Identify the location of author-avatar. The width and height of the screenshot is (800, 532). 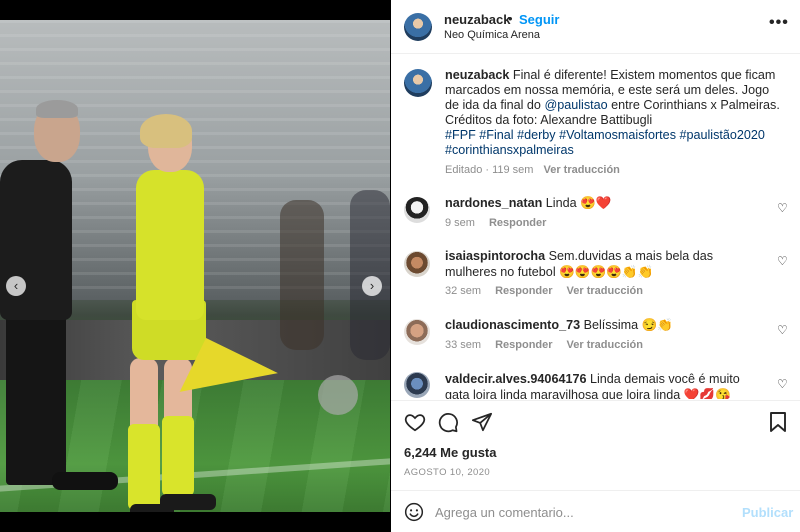
(418, 27).